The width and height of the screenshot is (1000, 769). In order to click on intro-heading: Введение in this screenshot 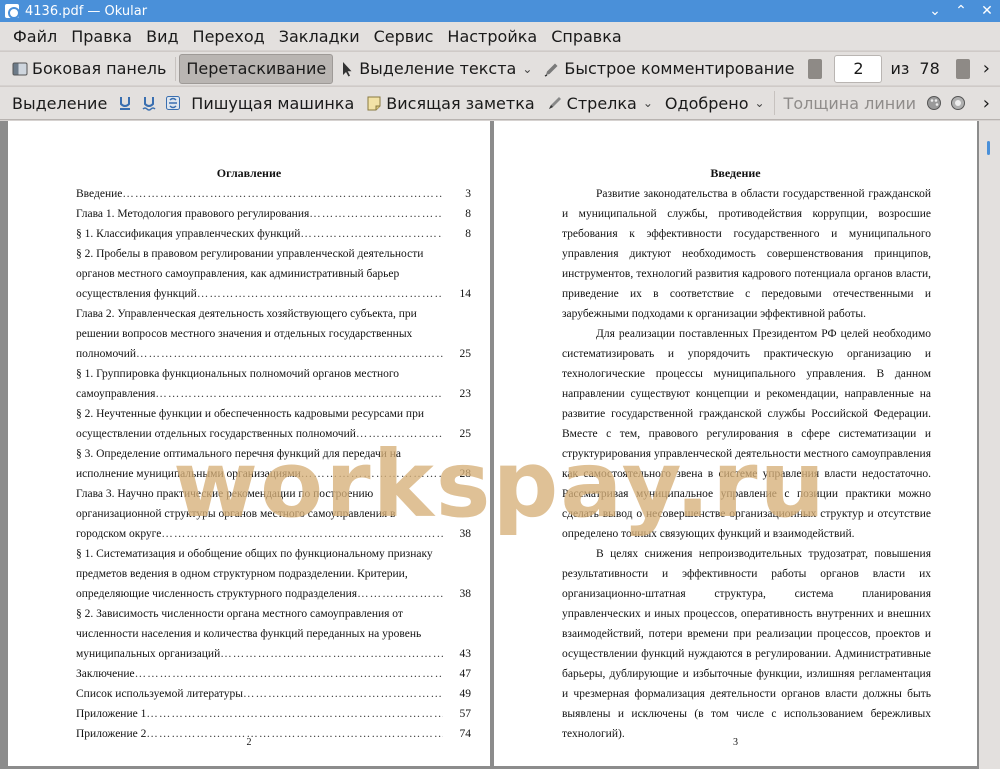, I will do `click(735, 173)`.